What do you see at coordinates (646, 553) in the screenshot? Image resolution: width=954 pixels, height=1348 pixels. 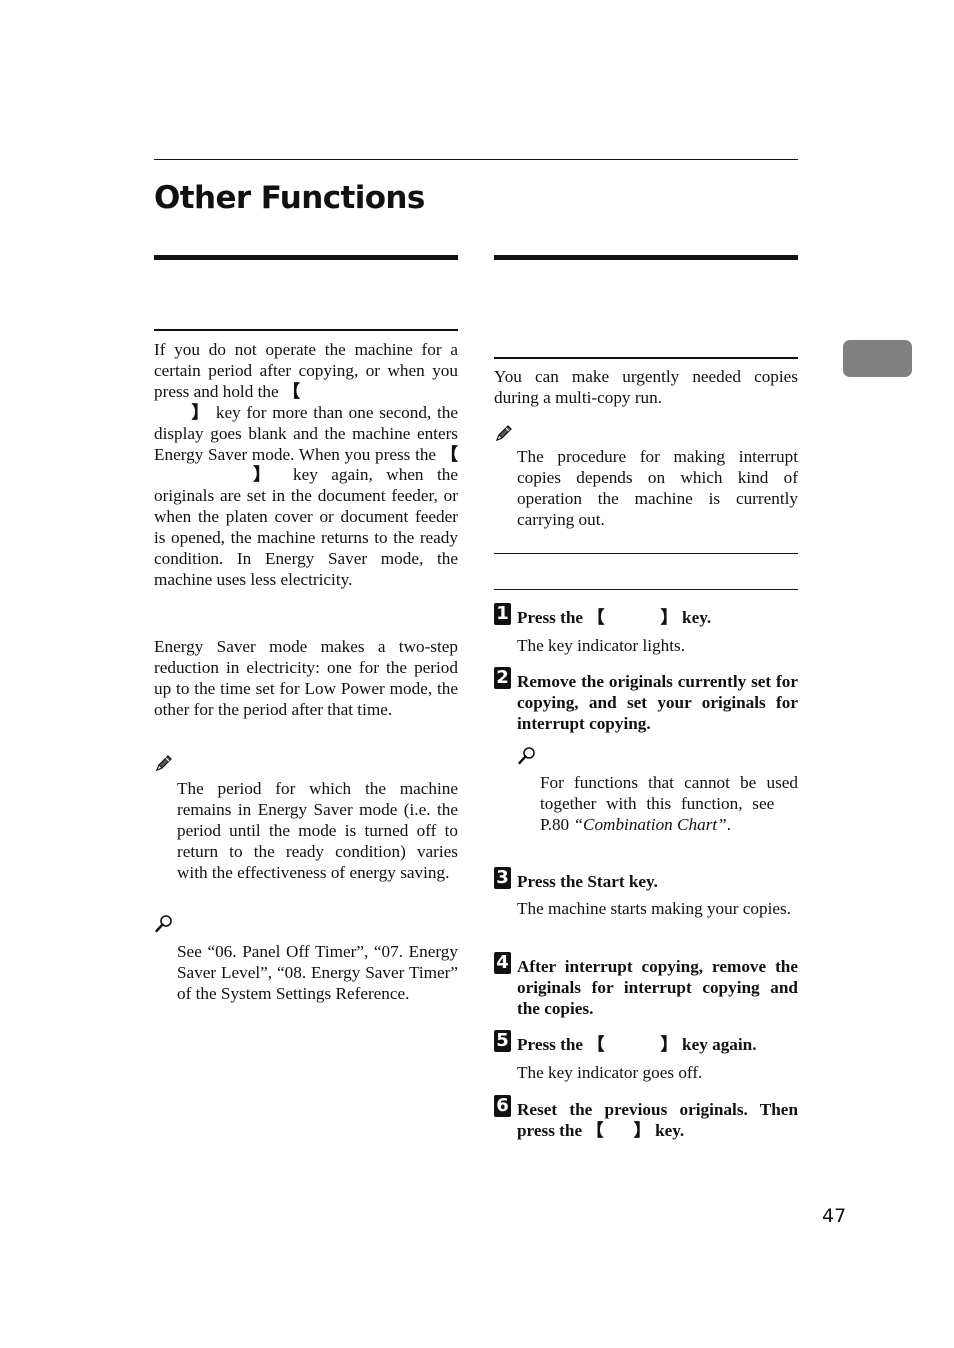 I see `procedure-rule-top` at bounding box center [646, 553].